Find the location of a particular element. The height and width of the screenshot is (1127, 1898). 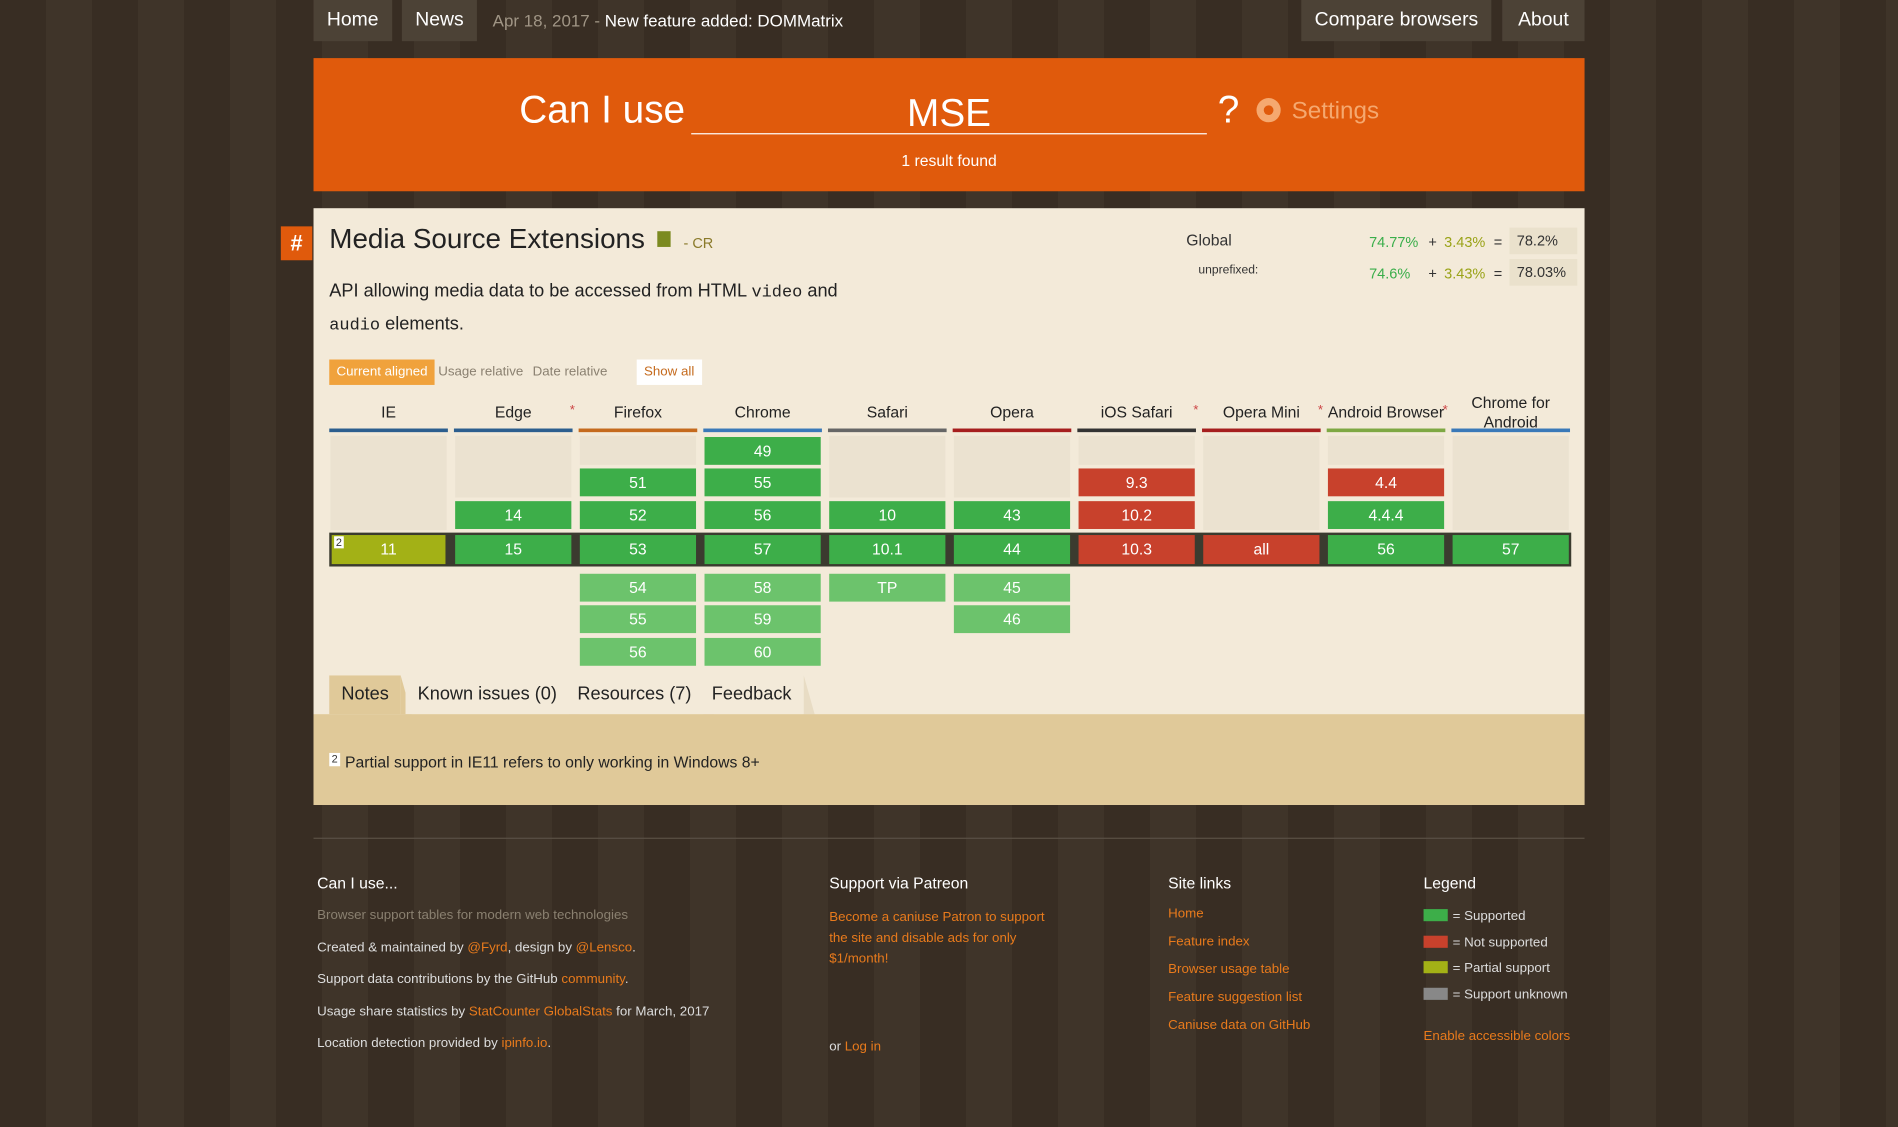

ipinfo-link: ipinfo.io is located at coordinates (524, 1043).